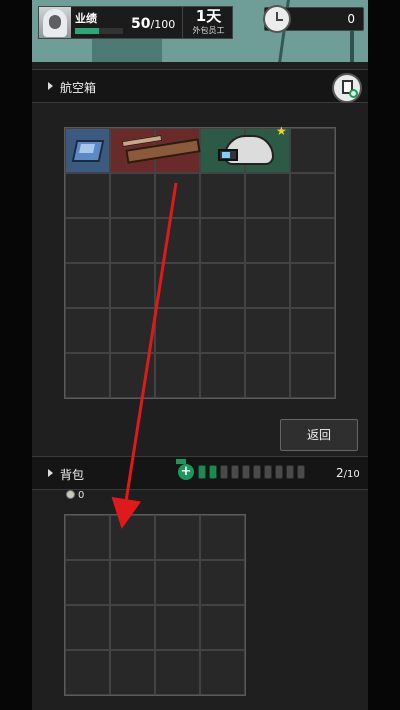 The image size is (400, 710). Describe the element at coordinates (70, 494) in the screenshot. I see `coin-icon` at that location.